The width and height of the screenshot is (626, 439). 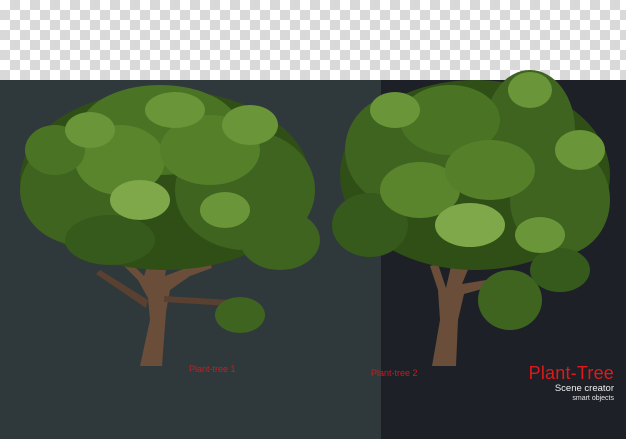 What do you see at coordinates (571, 373) in the screenshot?
I see `brand-title: Plant-Tree` at bounding box center [571, 373].